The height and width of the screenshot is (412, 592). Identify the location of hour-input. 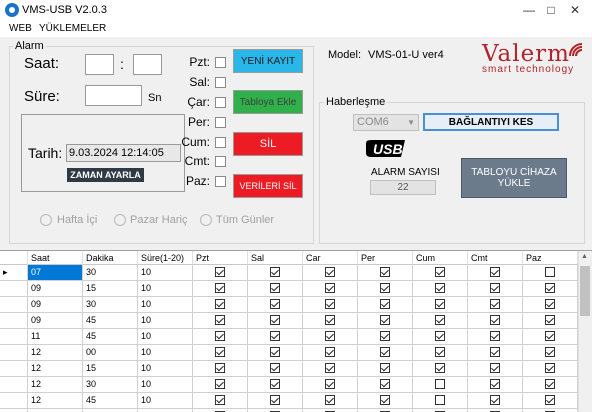
(99, 64).